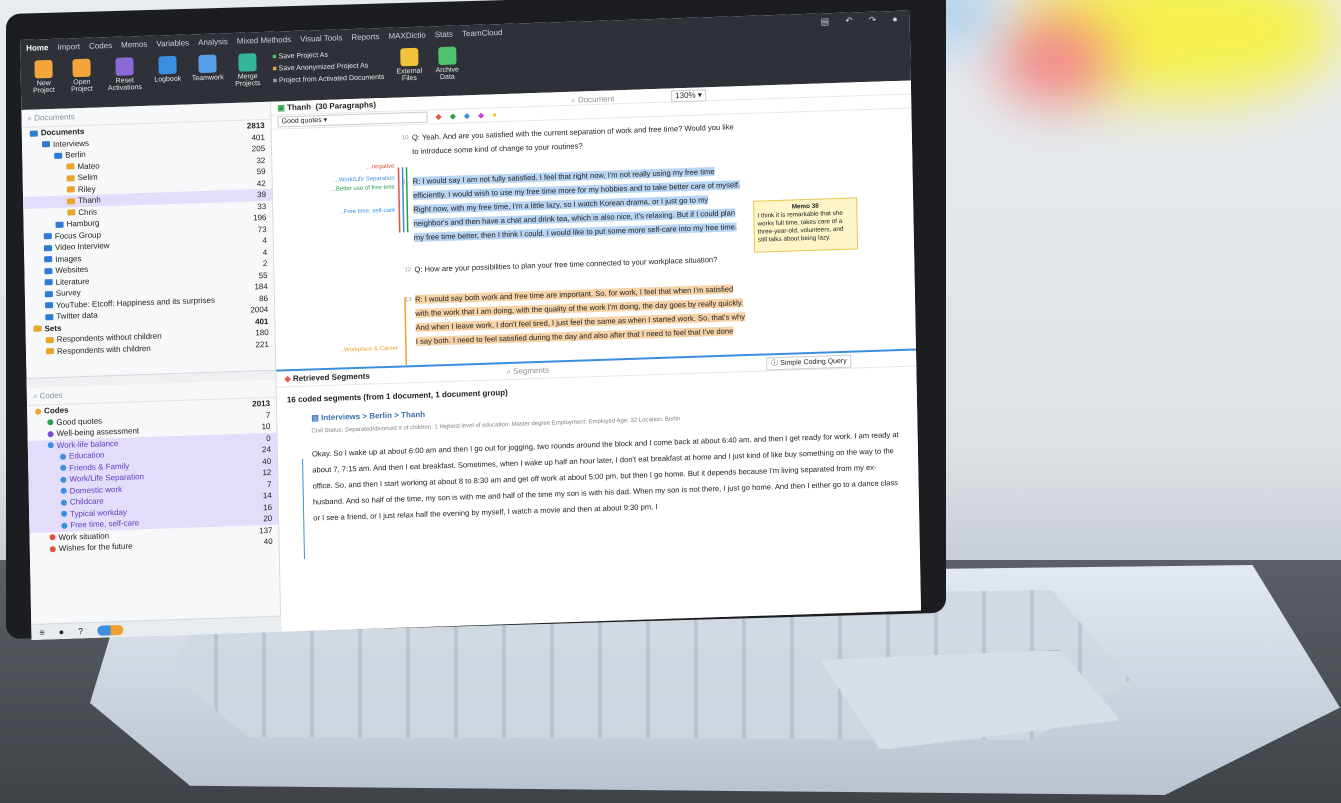  Describe the element at coordinates (261, 321) in the screenshot. I see `coded-segment-count: 401` at that location.